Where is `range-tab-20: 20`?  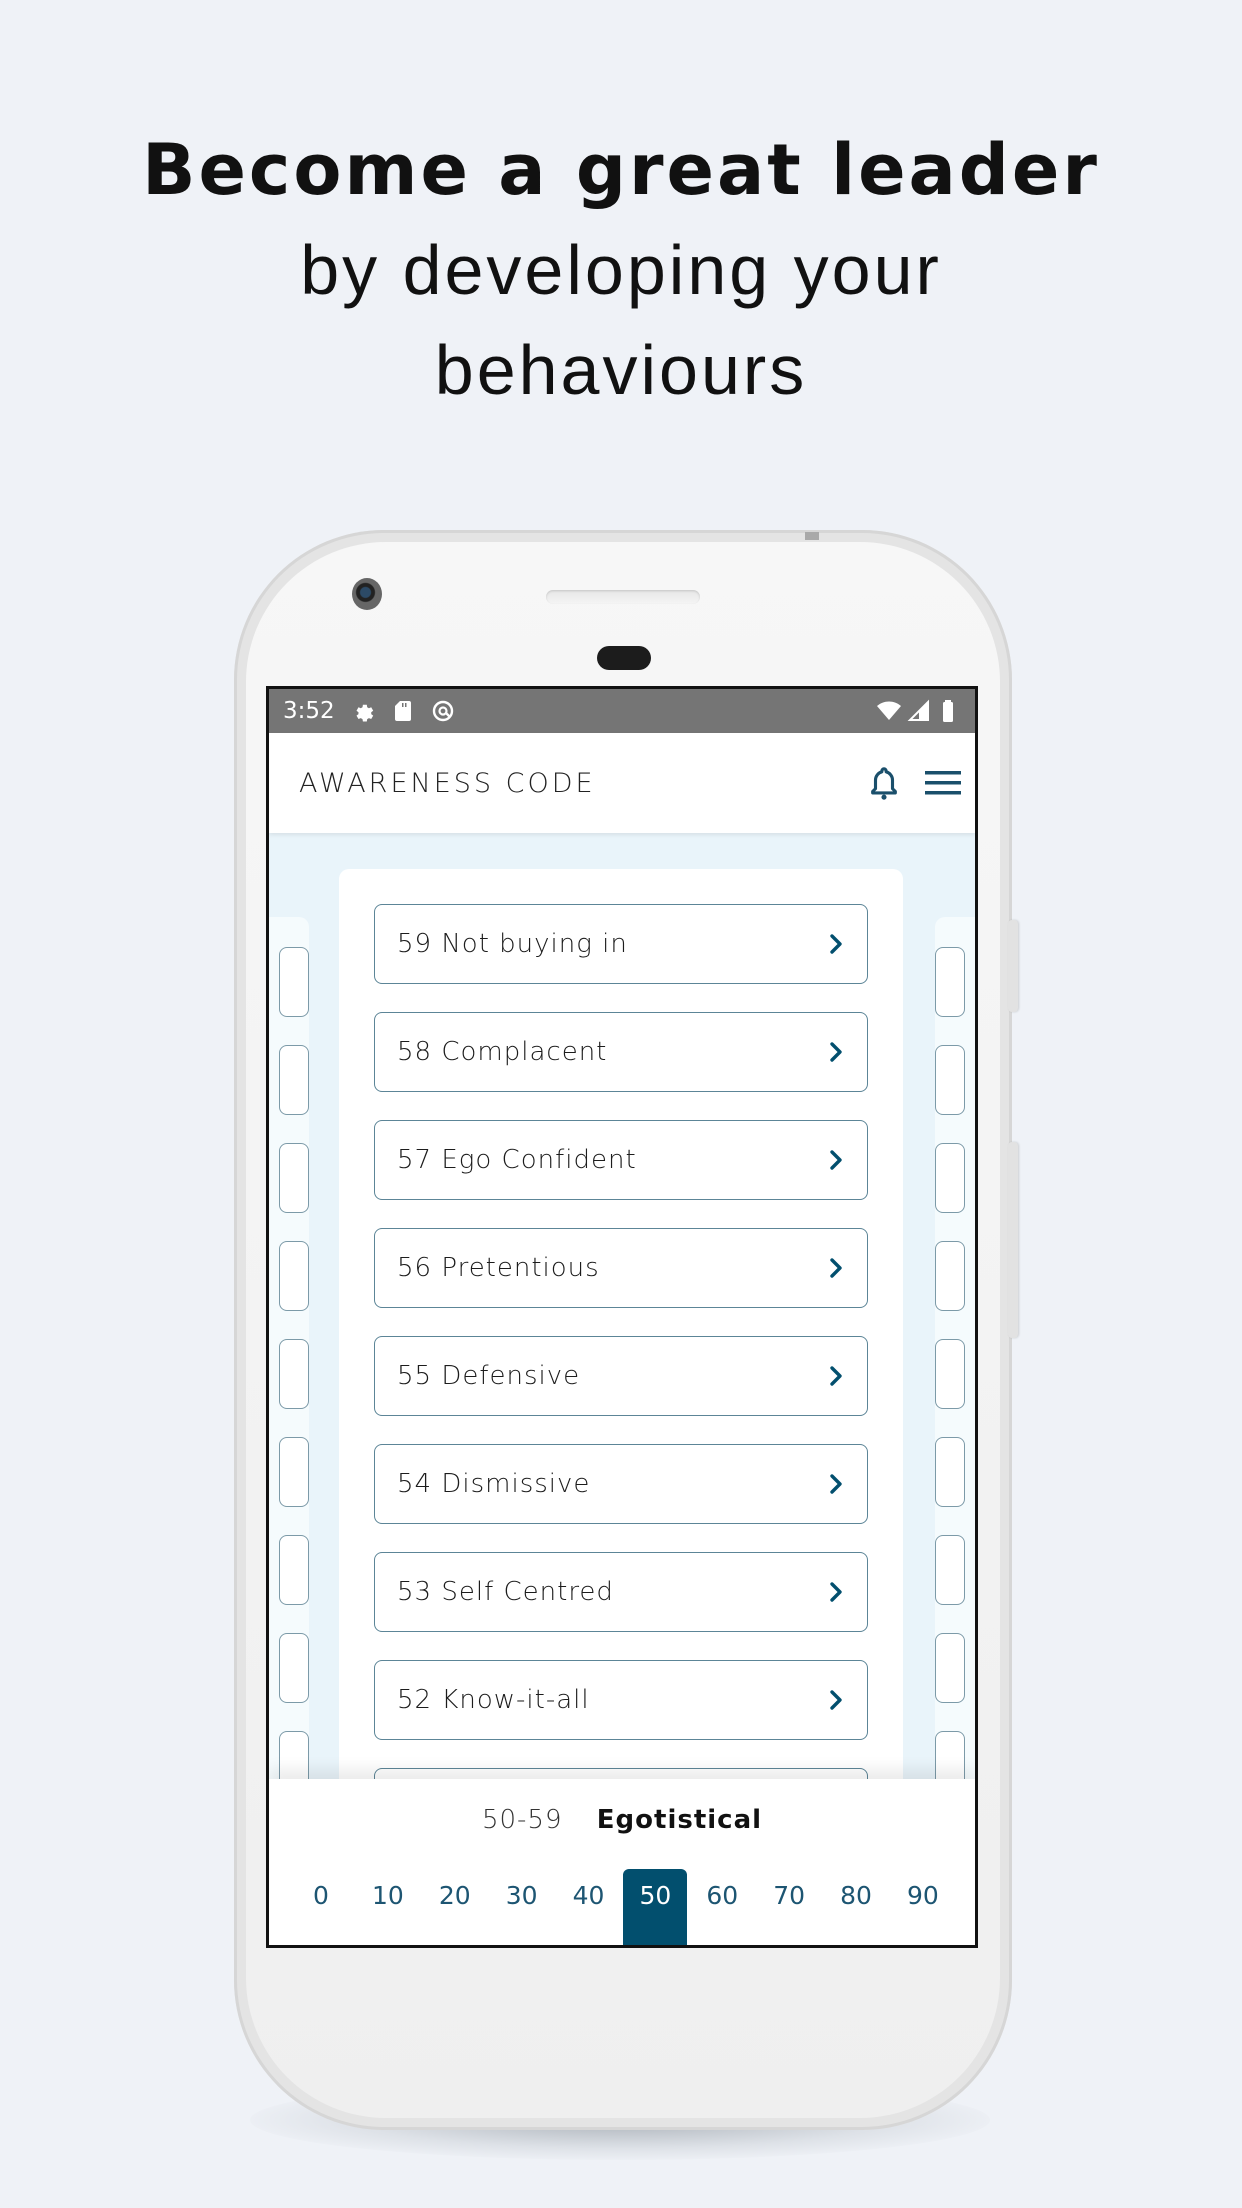
range-tab-20: 20 is located at coordinates (455, 1907).